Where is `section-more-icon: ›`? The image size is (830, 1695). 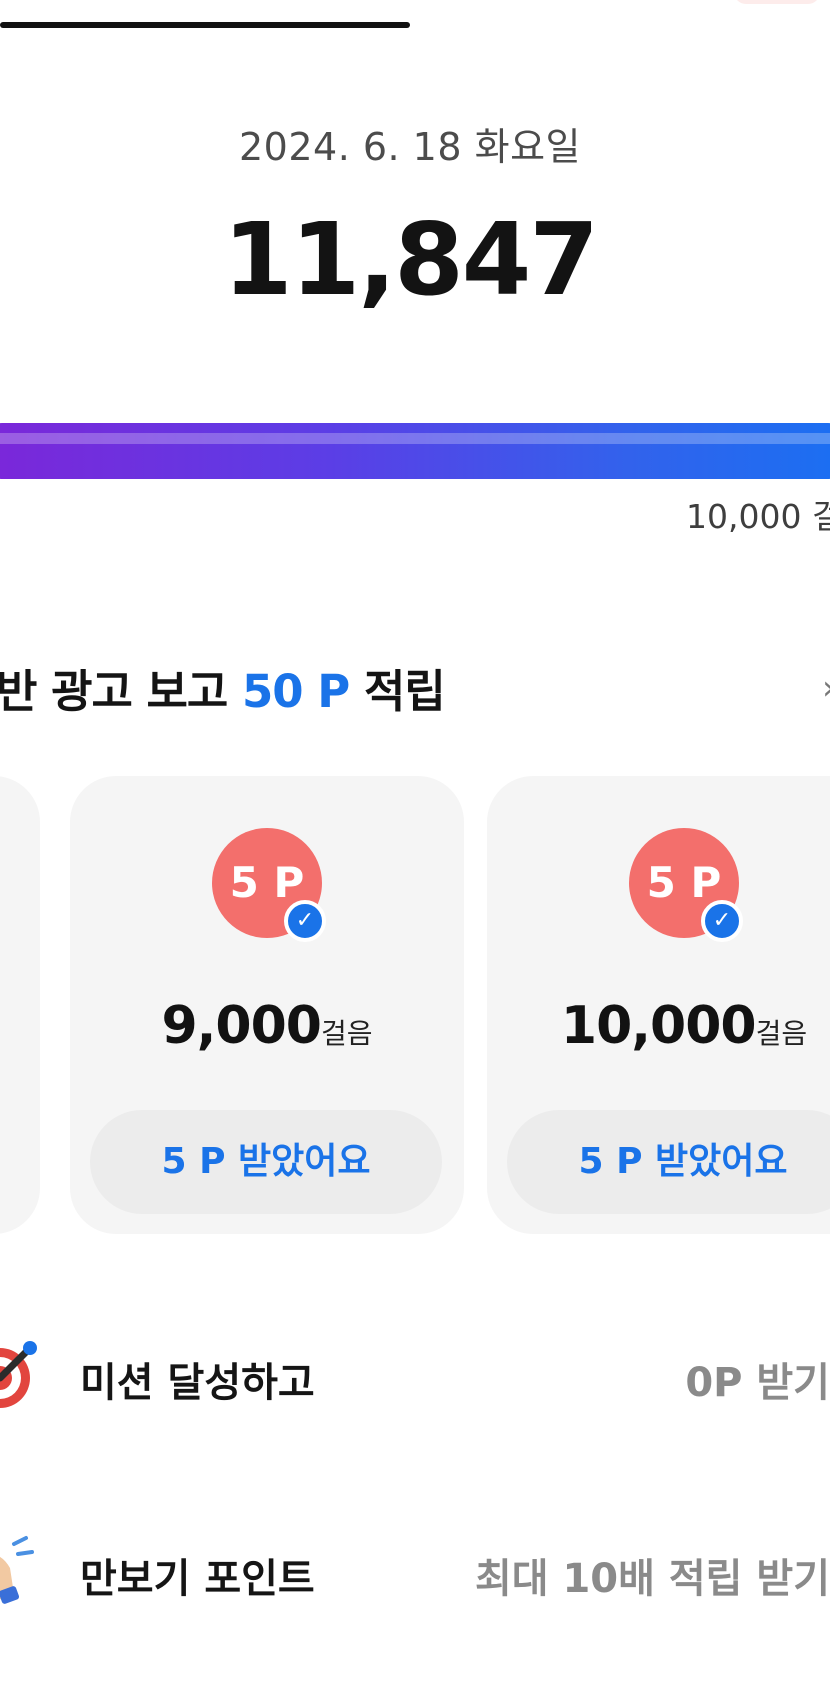 section-more-icon: › is located at coordinates (826, 688).